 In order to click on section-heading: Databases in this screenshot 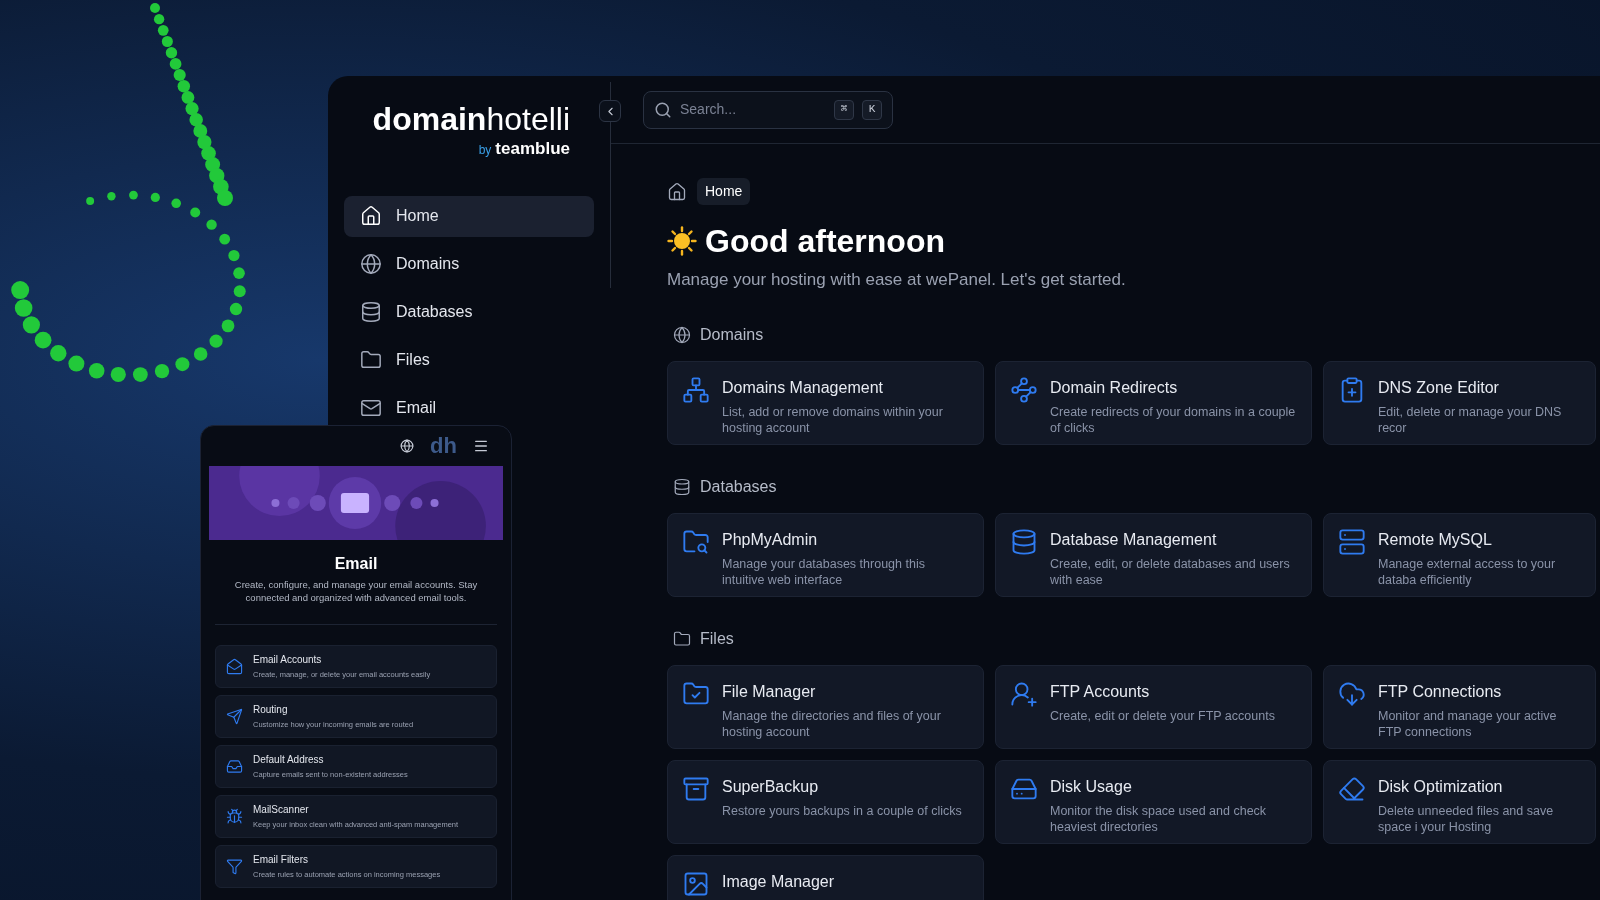, I will do `click(738, 486)`.